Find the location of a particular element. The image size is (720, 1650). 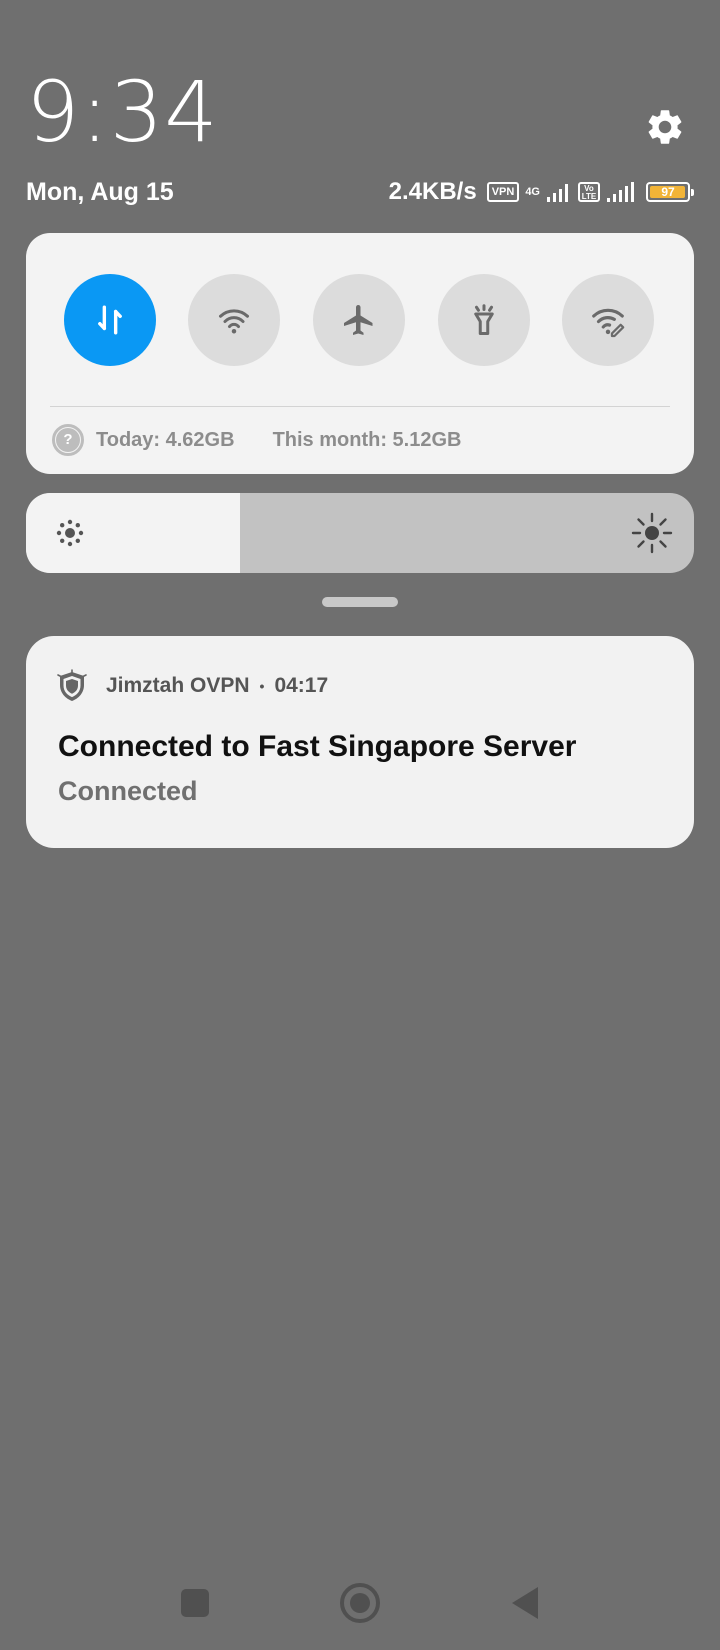

drag-handle is located at coordinates (360, 602).